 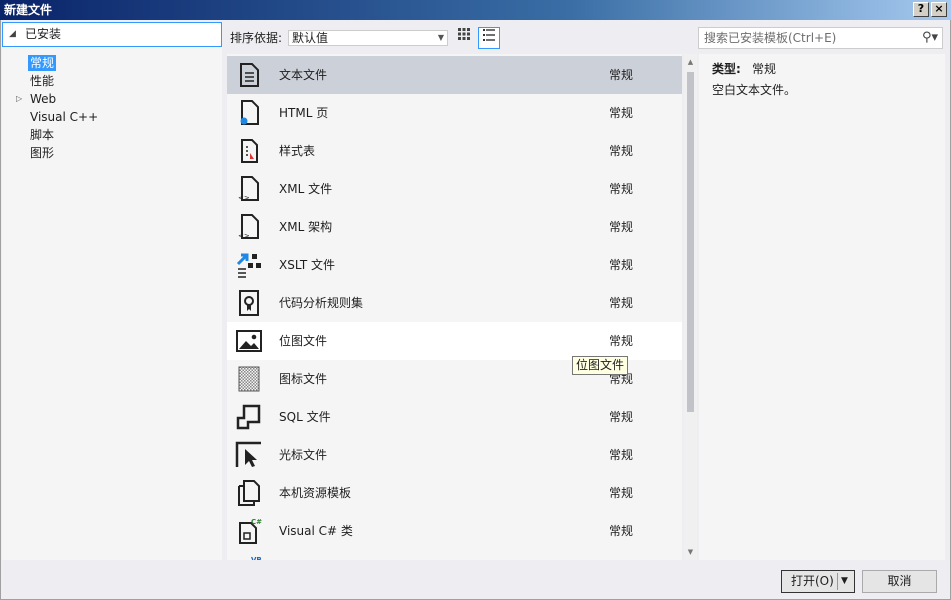 I want to click on tree-item-label: 图形, so click(x=42, y=153).